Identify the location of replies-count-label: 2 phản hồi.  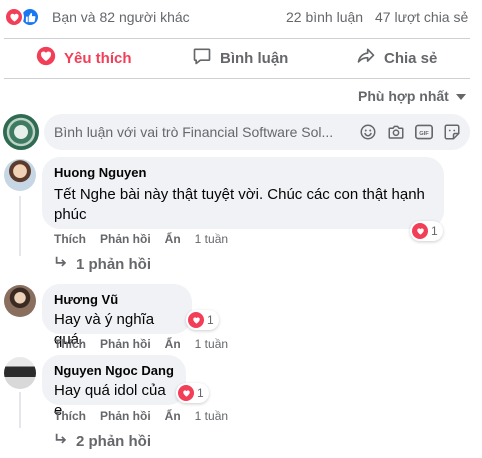
(113, 441).